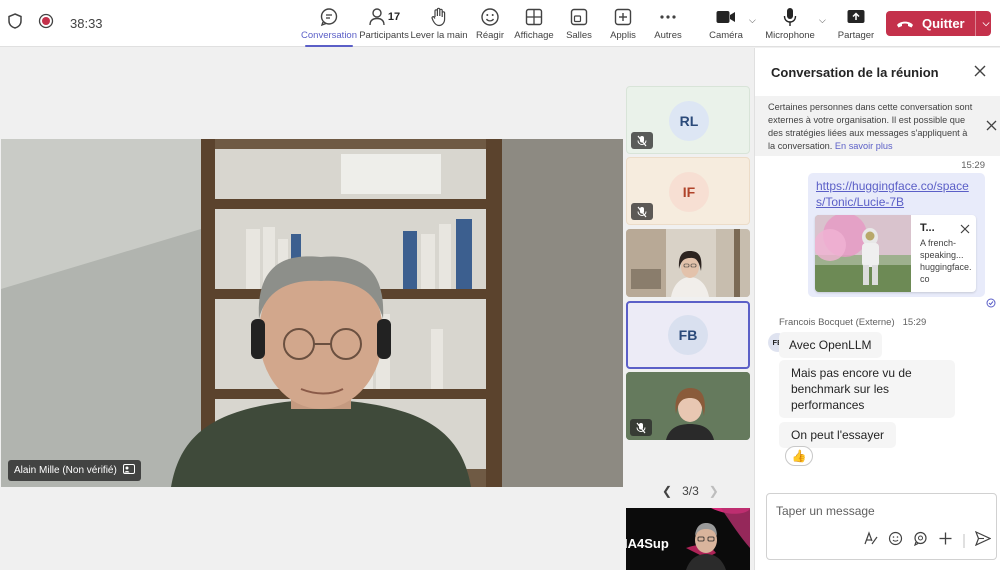 The image size is (1000, 570). What do you see at coordinates (980, 73) in the screenshot?
I see `close-icon` at bounding box center [980, 73].